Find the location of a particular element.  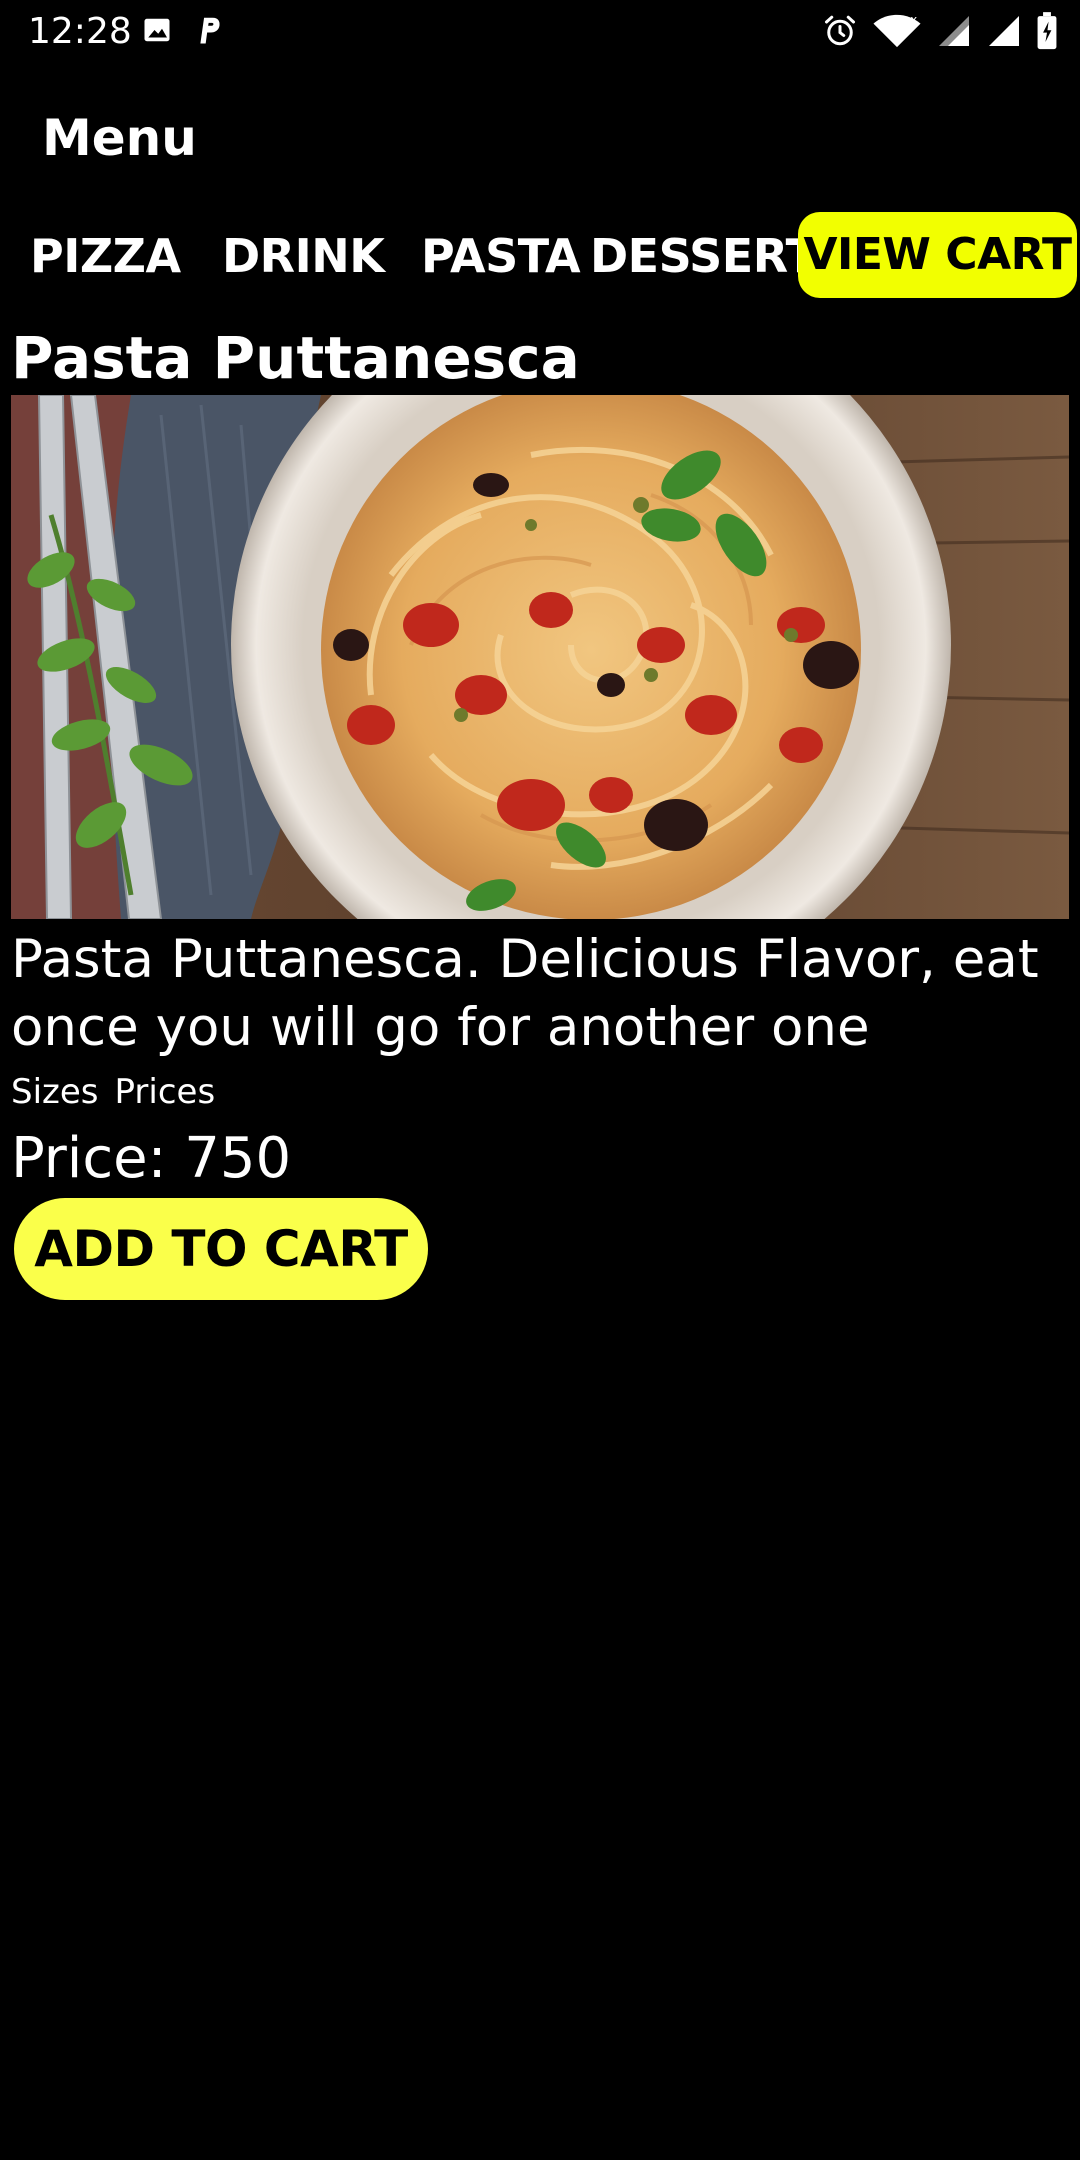

product-price: Price: 750 is located at coordinates (151, 1158).